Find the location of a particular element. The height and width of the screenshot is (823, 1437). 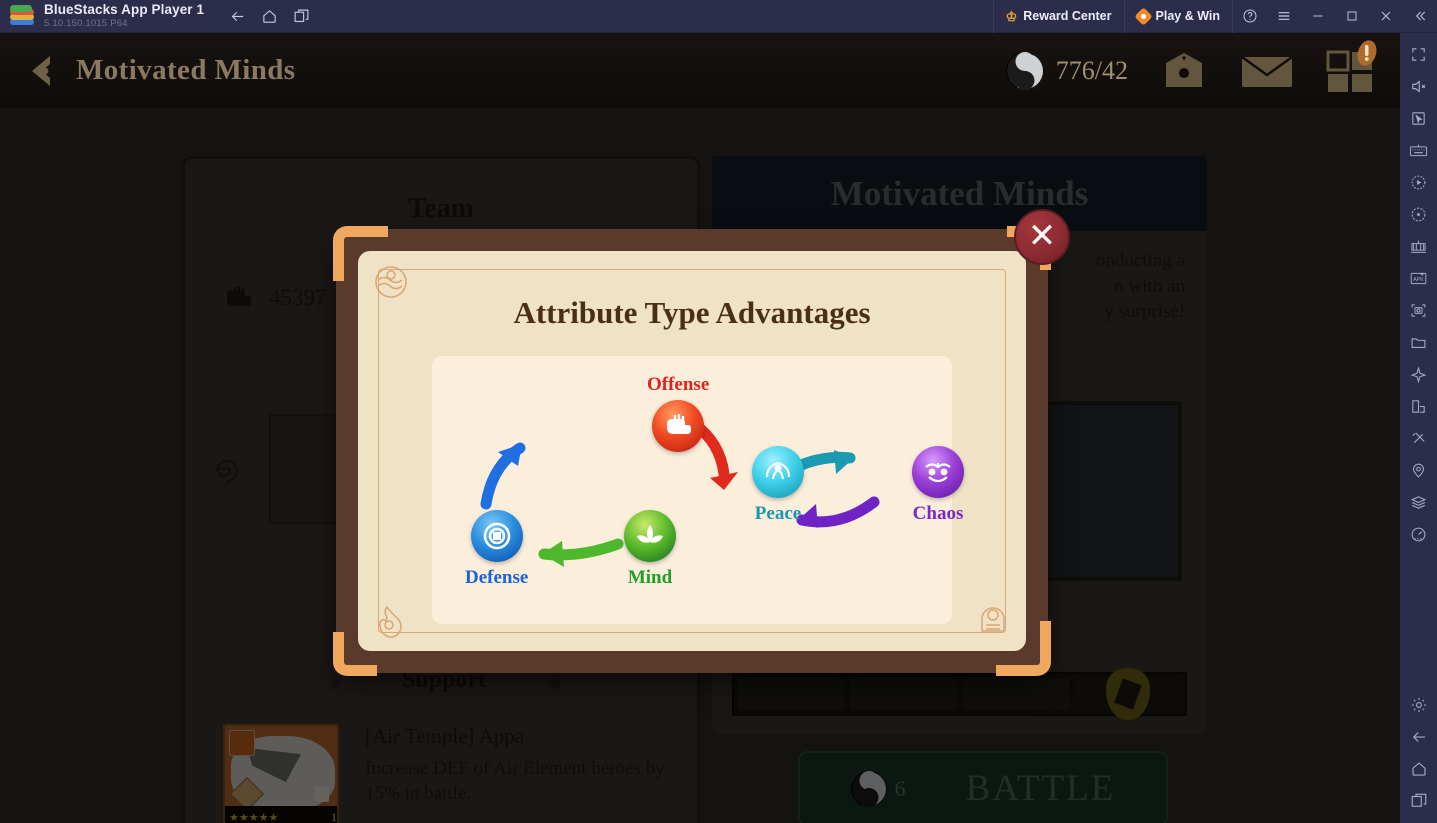

attribute-diagram: Offense Defense Mind Peace Chaos is located at coordinates (698, 490).